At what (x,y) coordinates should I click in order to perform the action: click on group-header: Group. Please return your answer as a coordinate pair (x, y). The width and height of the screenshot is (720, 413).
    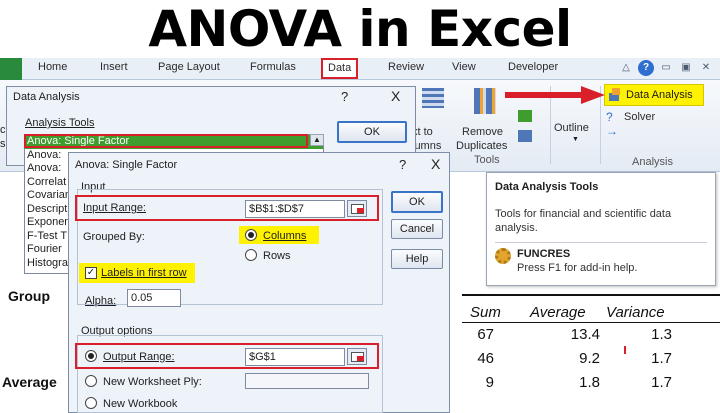
    Looking at the image, I should click on (29, 296).